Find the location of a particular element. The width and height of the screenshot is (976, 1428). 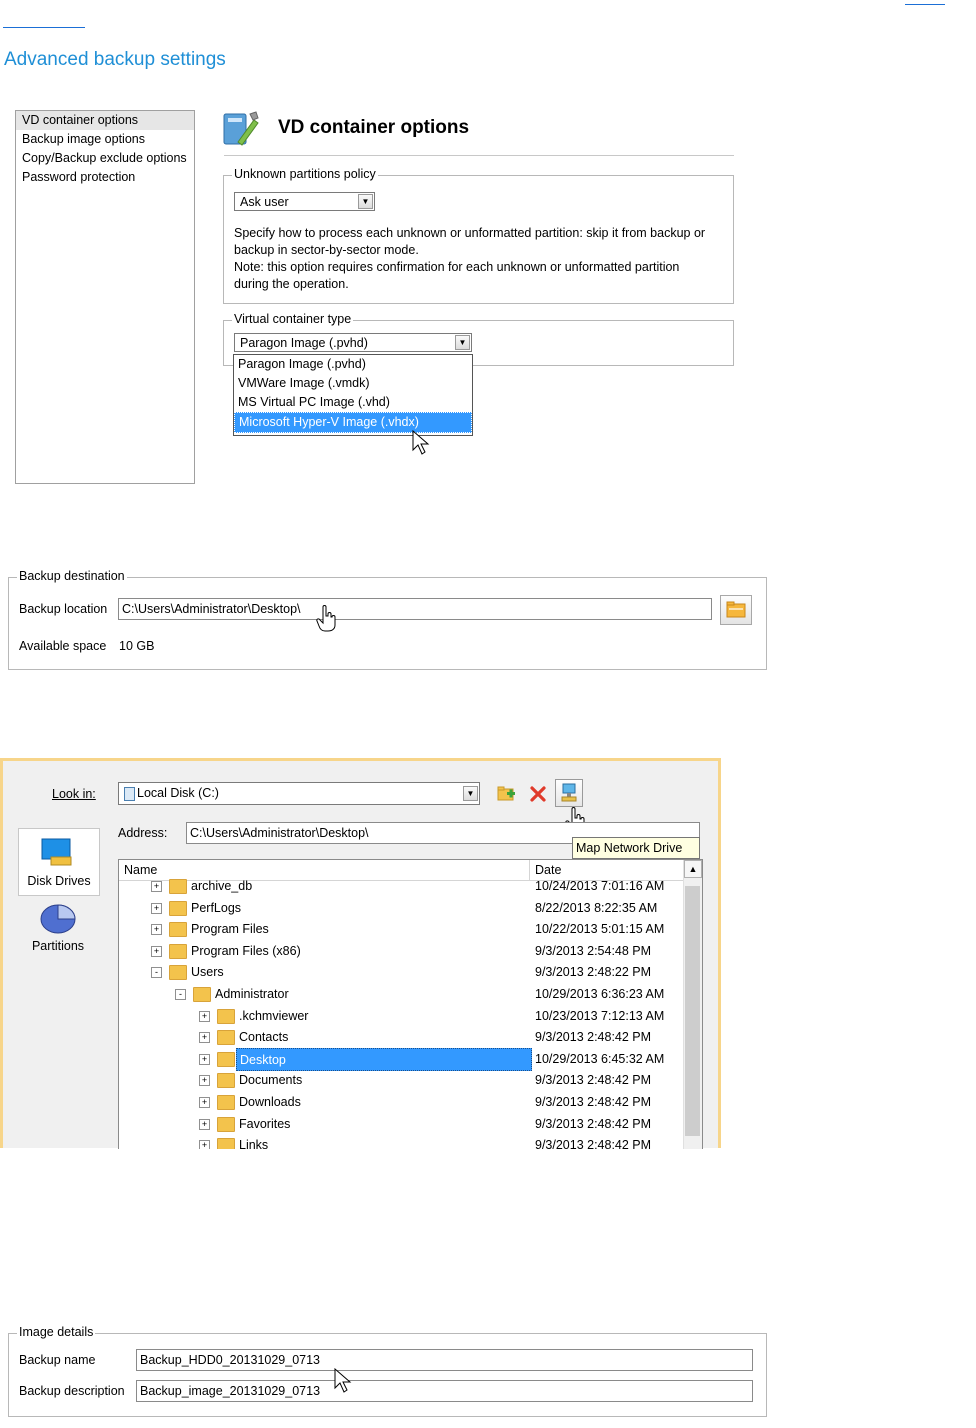

tree-row: + .kchmviewer 10/23/2013 7:12:13 AM is located at coordinates (401, 1016).